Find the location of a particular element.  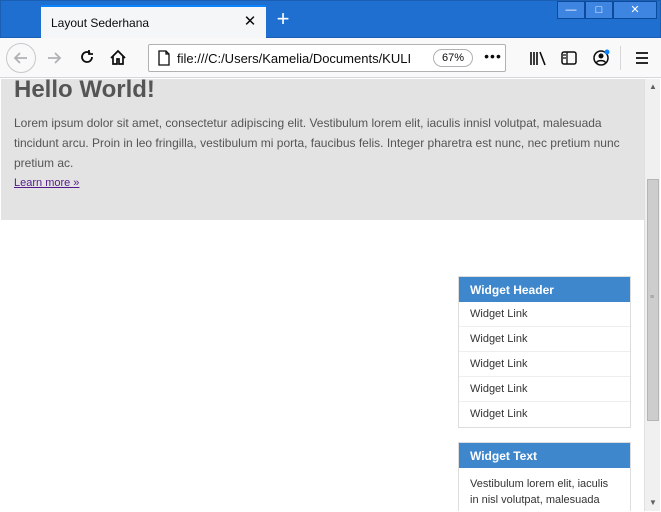

forward-arrow-icon is located at coordinates (55, 58).